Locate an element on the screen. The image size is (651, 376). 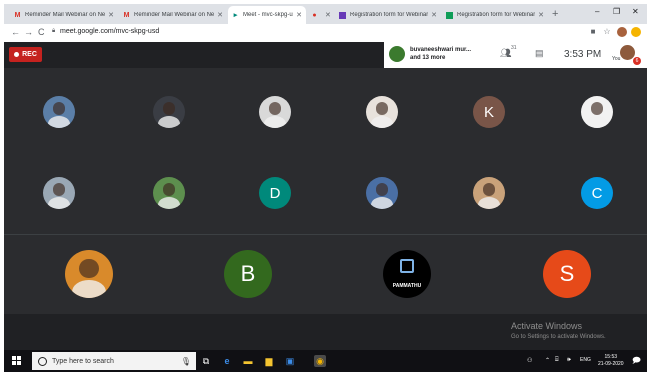
avatar-initial: D is located at coordinates (275, 193).